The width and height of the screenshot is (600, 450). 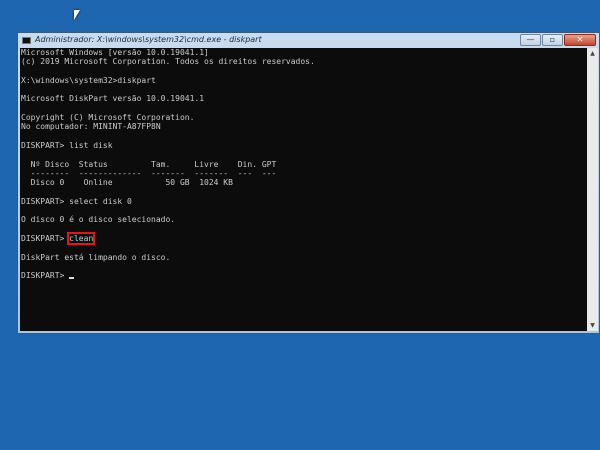 What do you see at coordinates (98, 220) in the screenshot?
I see `console-line: O disco 0 é o disco selecionado.` at bounding box center [98, 220].